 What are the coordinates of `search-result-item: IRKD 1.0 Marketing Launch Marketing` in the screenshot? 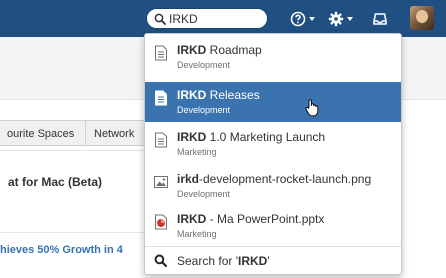 It's located at (273, 144).